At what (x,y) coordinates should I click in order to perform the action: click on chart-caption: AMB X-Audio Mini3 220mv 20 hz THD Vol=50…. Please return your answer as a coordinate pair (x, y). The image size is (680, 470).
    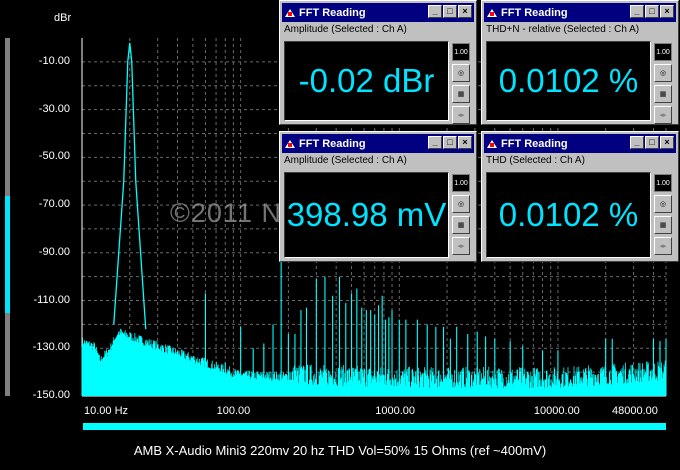
    Looking at the image, I should click on (340, 450).